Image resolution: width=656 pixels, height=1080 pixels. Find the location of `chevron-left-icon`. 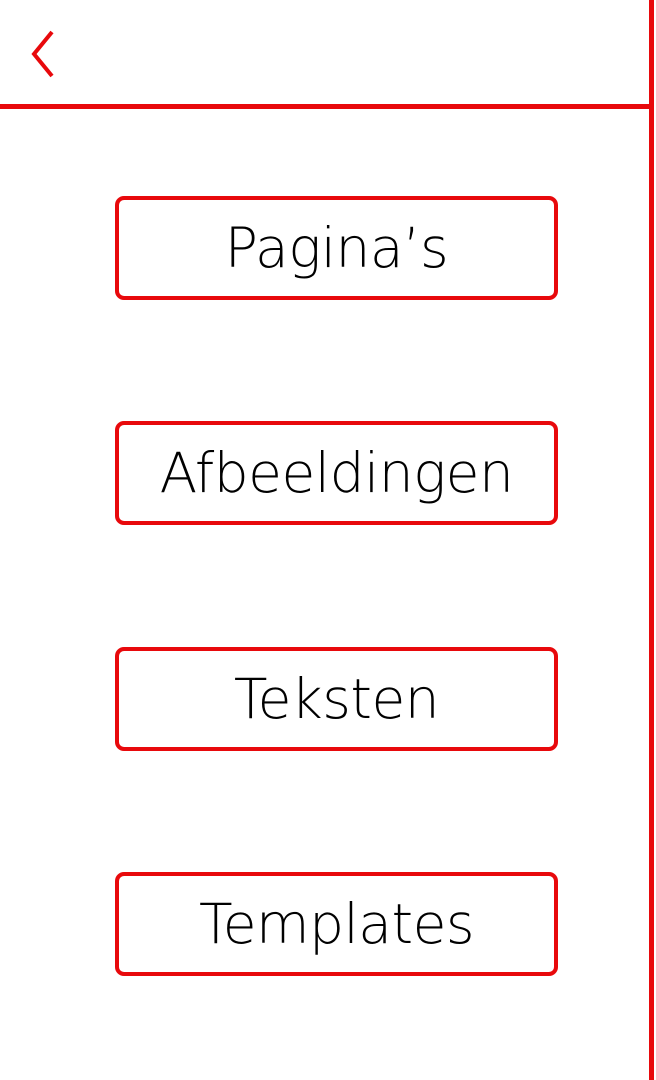

chevron-left-icon is located at coordinates (42, 54).